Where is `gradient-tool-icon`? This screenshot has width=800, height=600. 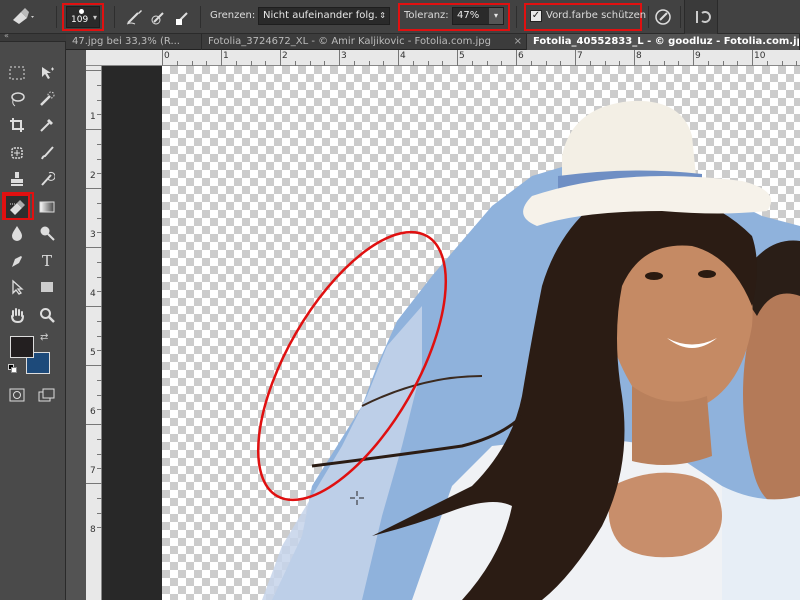
gradient-tool-icon is located at coordinates (47, 207).